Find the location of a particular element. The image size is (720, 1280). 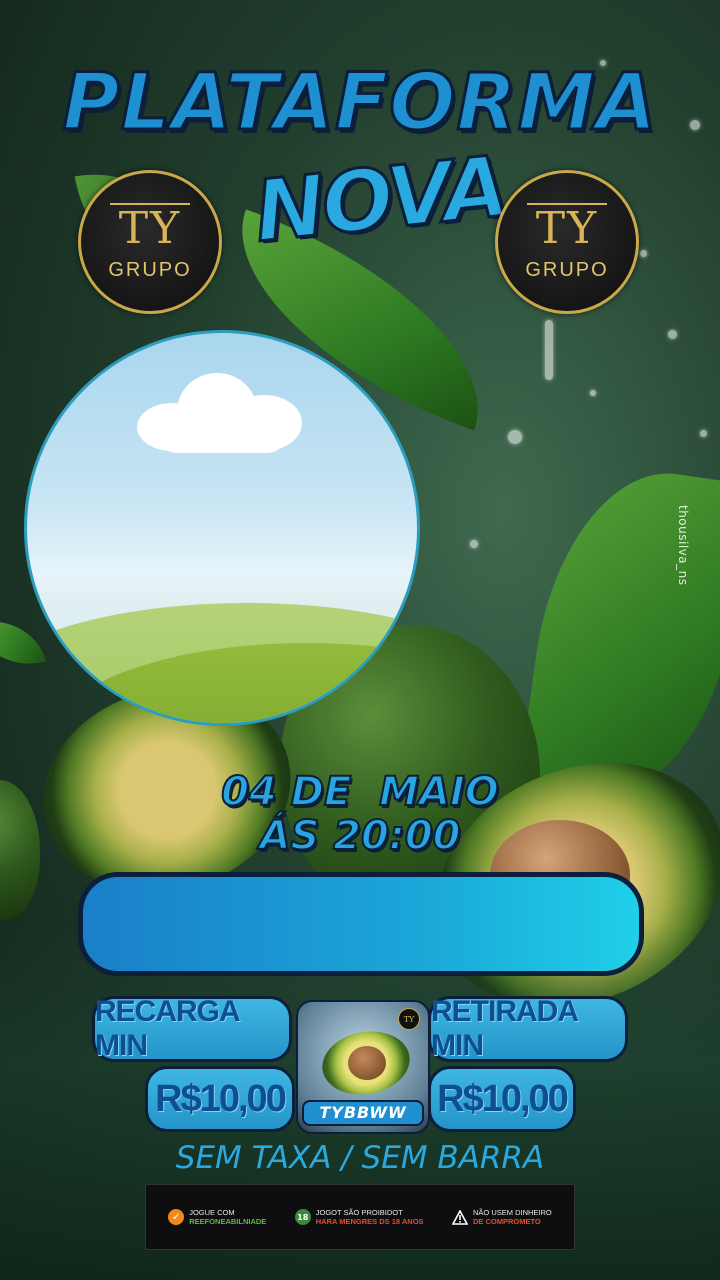

cloud-icon is located at coordinates (219, 413).